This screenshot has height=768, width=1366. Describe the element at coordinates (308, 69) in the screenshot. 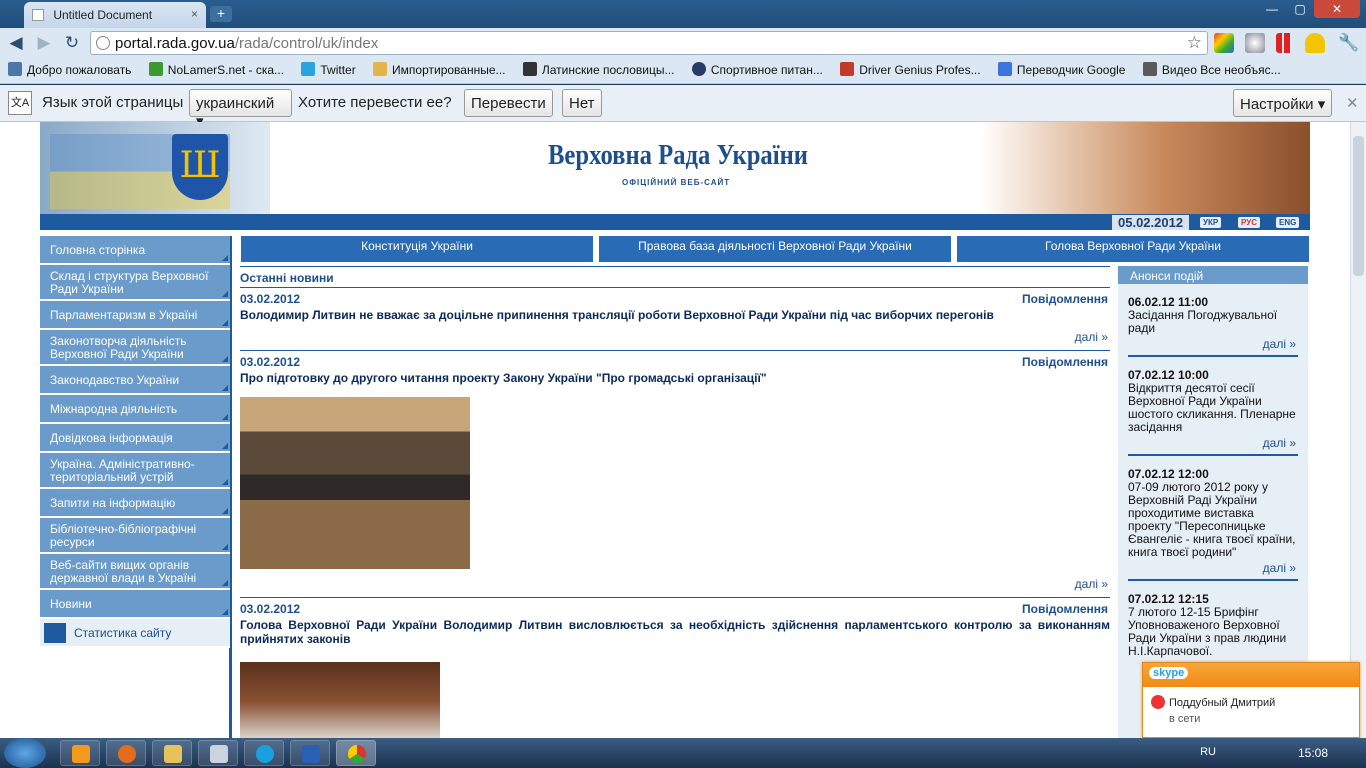

I see `bird-icon` at that location.